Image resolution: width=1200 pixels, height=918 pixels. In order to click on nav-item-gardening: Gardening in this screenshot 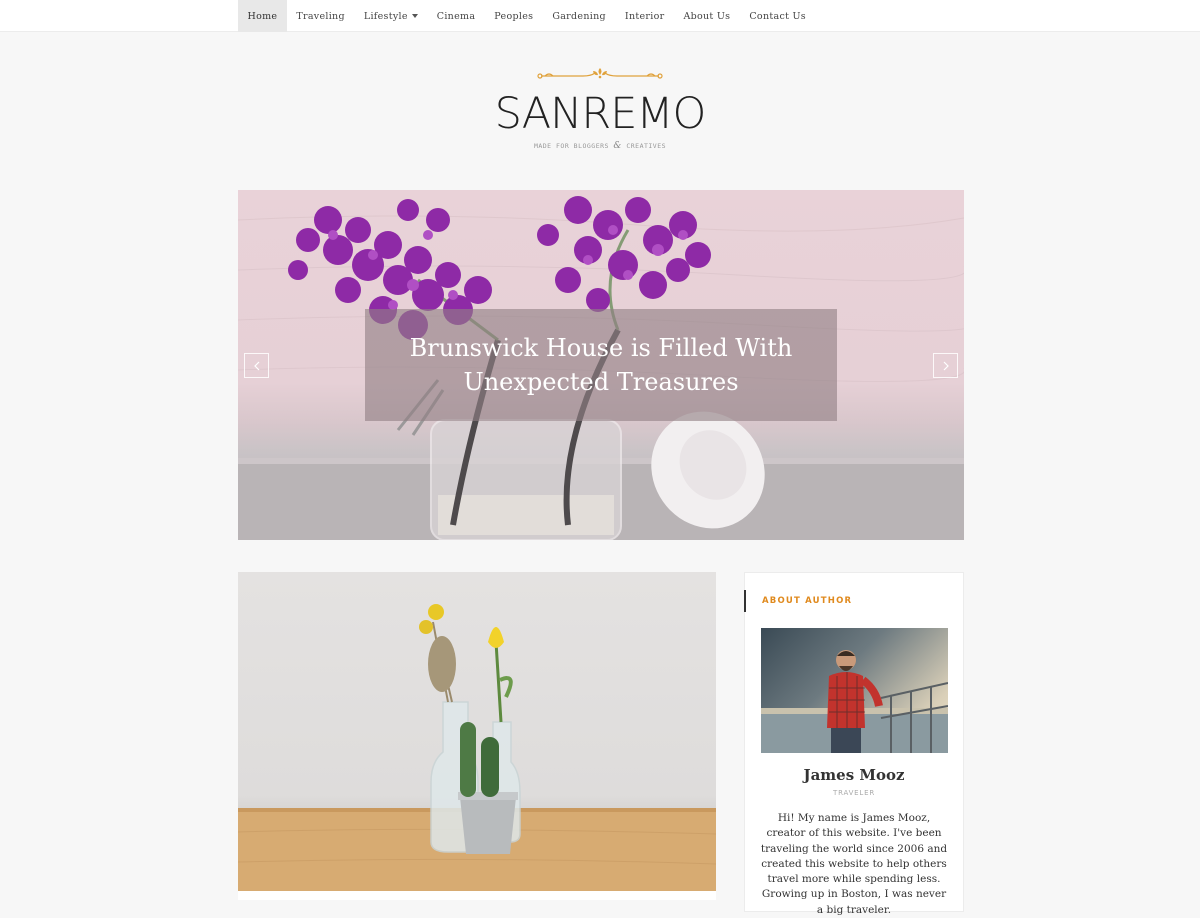, I will do `click(579, 16)`.